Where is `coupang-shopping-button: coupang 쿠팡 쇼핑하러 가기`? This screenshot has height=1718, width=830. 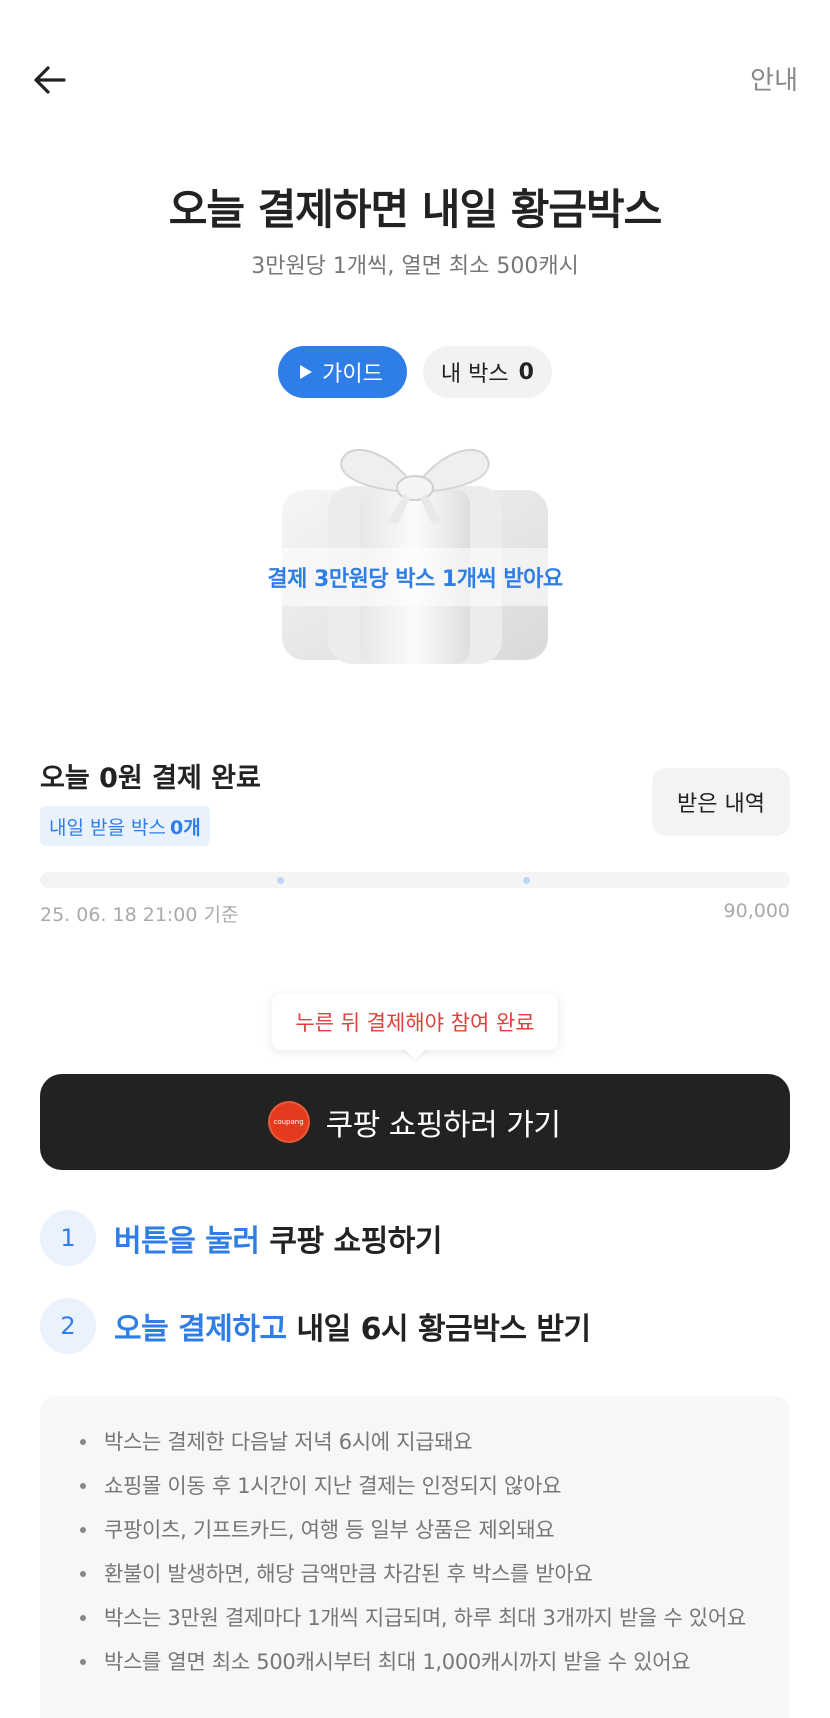
coupang-shopping-button: coupang 쿠팡 쇼핑하러 가기 is located at coordinates (415, 1122).